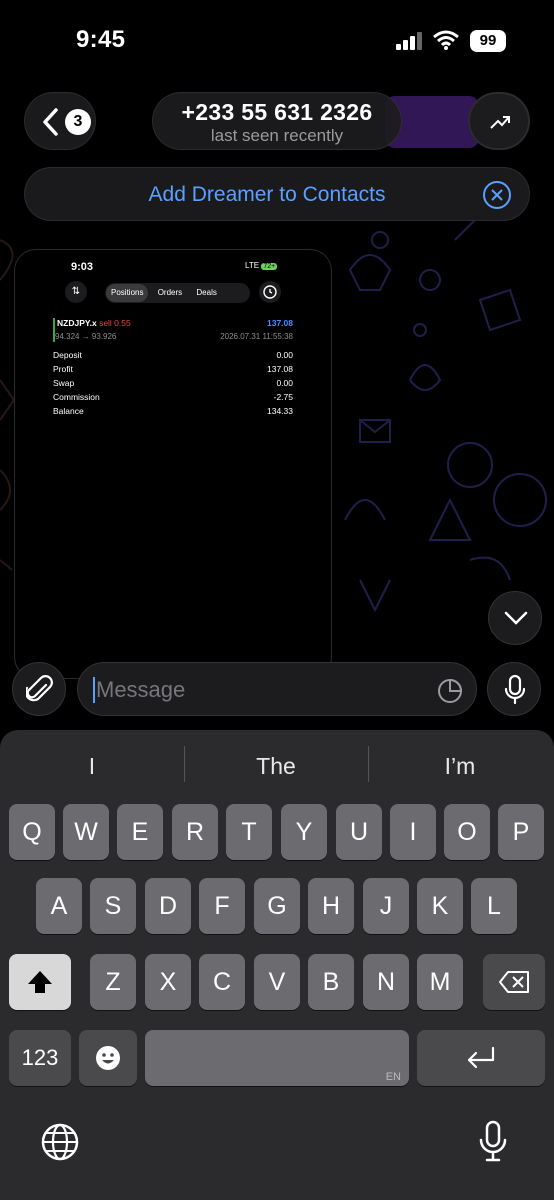  I want to click on chevron-down-icon, so click(516, 618).